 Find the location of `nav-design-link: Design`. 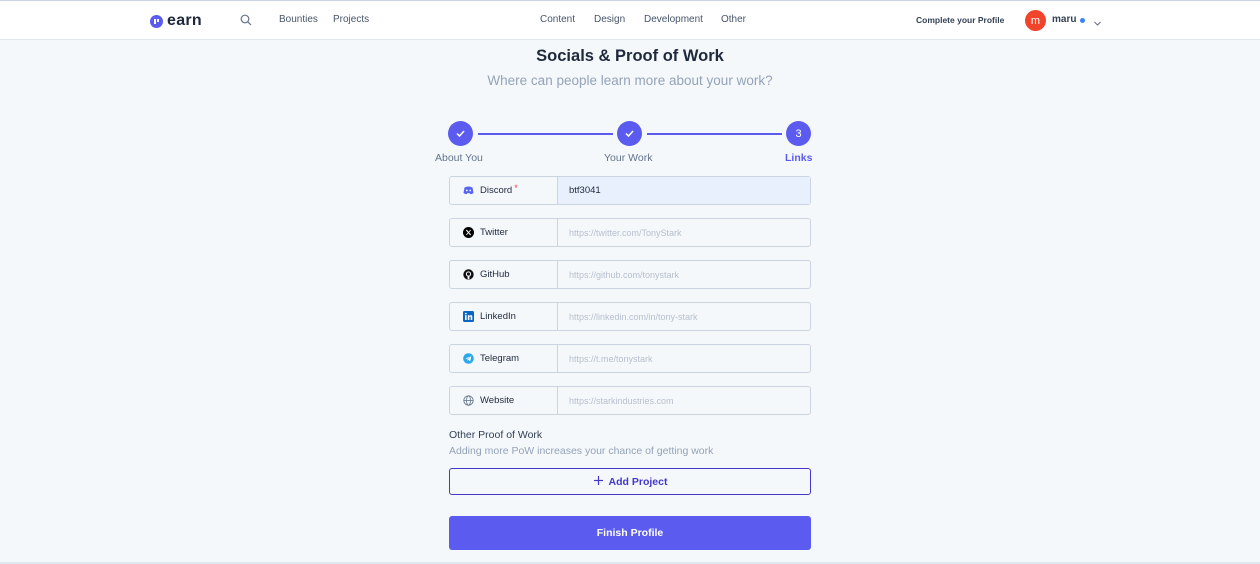

nav-design-link: Design is located at coordinates (609, 19).